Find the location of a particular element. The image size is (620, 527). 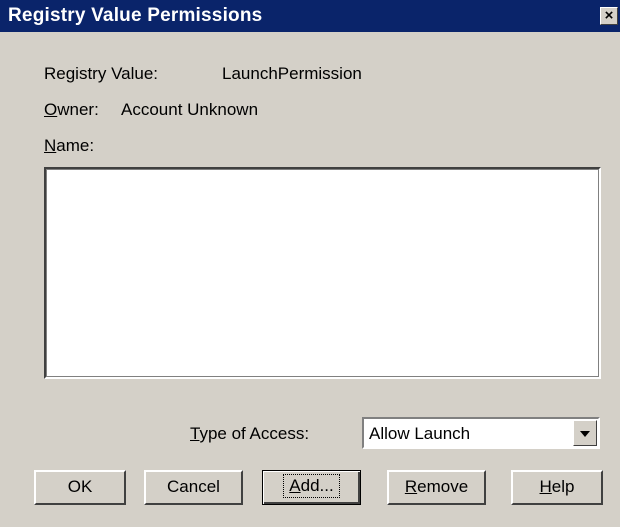

remove-button: Remove is located at coordinates (436, 487).